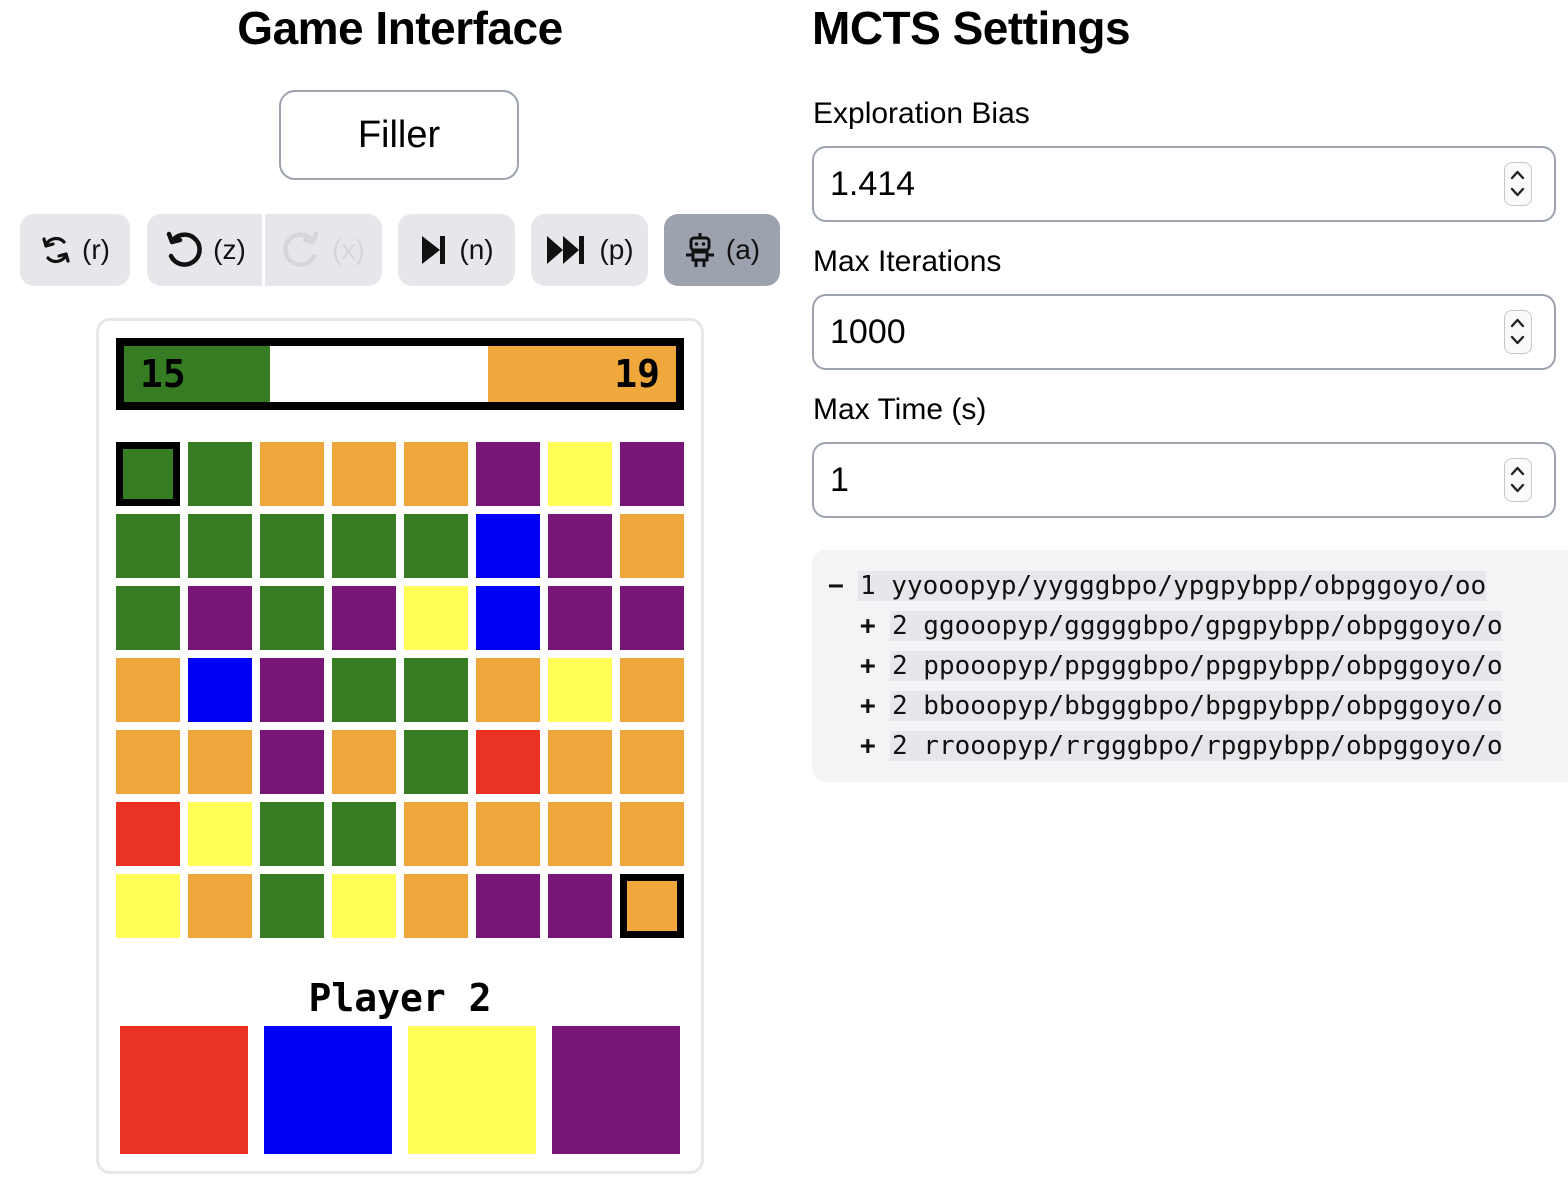 The height and width of the screenshot is (1190, 1568). Describe the element at coordinates (1160, 184) in the screenshot. I see `exploration-bias-input` at that location.